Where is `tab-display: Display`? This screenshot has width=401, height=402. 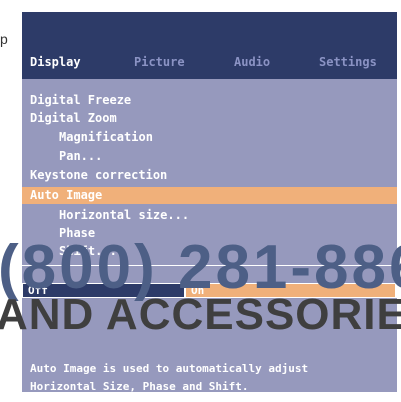
tab-display: Display is located at coordinates (55, 62).